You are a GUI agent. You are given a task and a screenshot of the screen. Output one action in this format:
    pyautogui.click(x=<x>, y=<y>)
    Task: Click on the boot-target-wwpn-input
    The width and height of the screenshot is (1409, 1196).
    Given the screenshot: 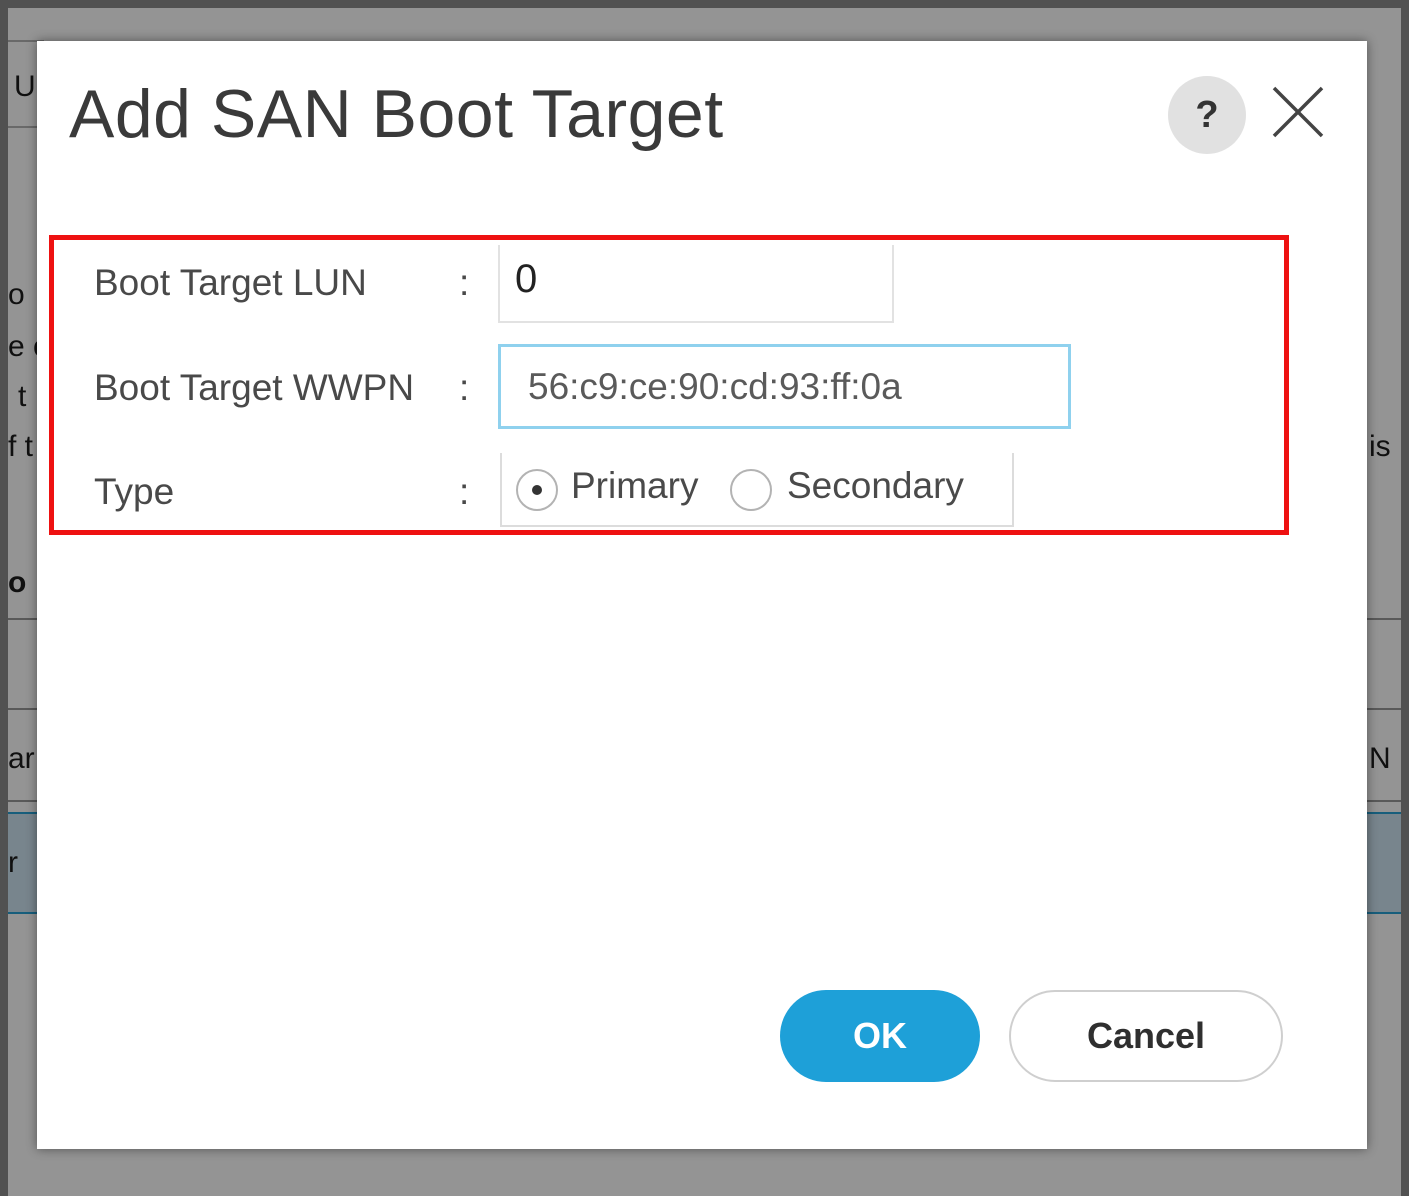 What is the action you would take?
    pyautogui.click(x=784, y=386)
    